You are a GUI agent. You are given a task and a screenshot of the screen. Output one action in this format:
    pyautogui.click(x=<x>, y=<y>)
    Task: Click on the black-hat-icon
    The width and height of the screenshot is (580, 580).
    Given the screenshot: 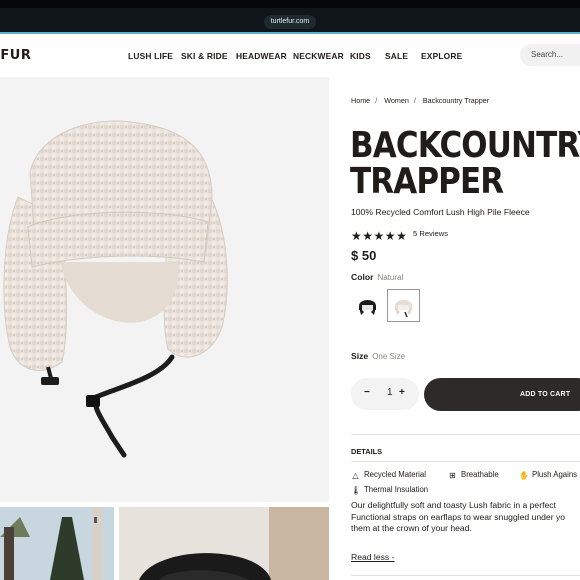 What is the action you would take?
    pyautogui.click(x=367, y=307)
    